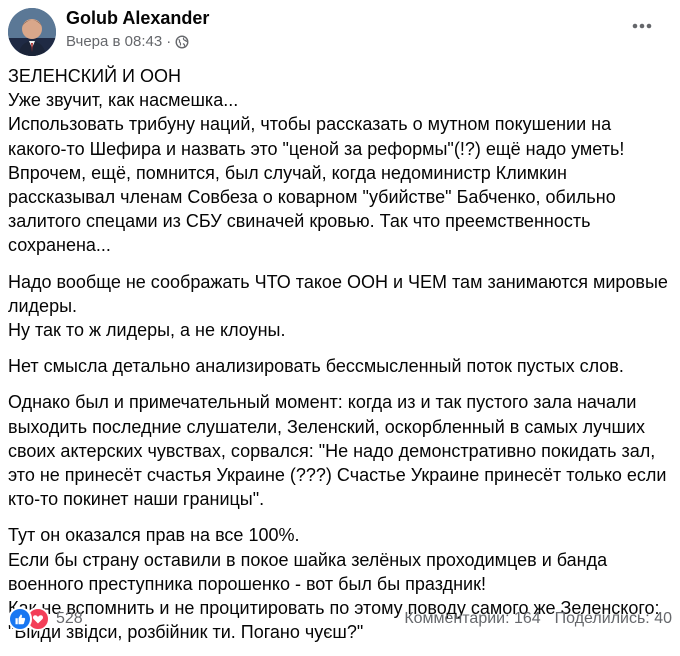 The width and height of the screenshot is (680, 656). I want to click on avatar-image, so click(32, 32).